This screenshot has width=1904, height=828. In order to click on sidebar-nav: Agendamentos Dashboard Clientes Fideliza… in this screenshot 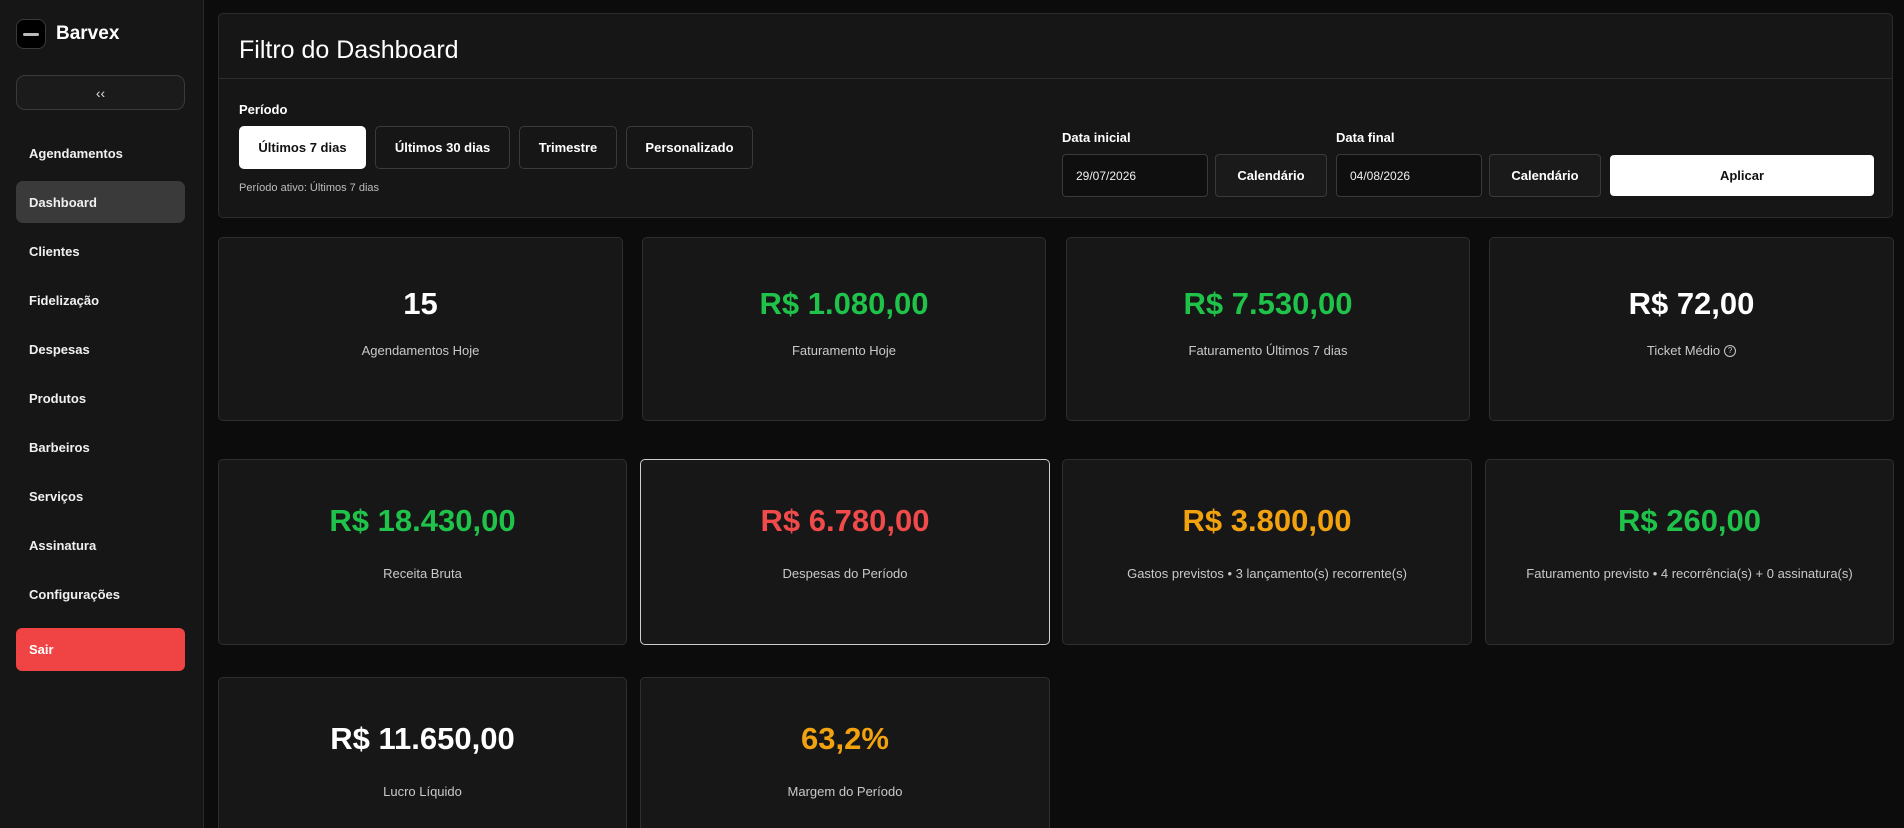, I will do `click(100, 377)`.